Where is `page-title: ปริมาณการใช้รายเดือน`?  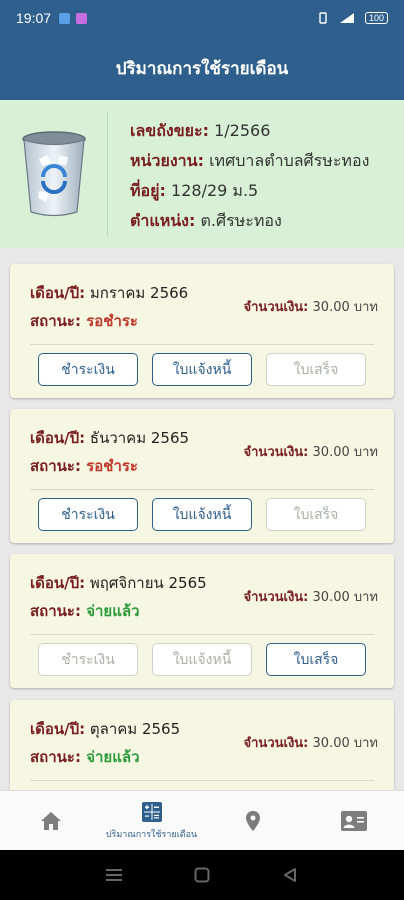 page-title: ปริมาณการใช้รายเดือน is located at coordinates (202, 68).